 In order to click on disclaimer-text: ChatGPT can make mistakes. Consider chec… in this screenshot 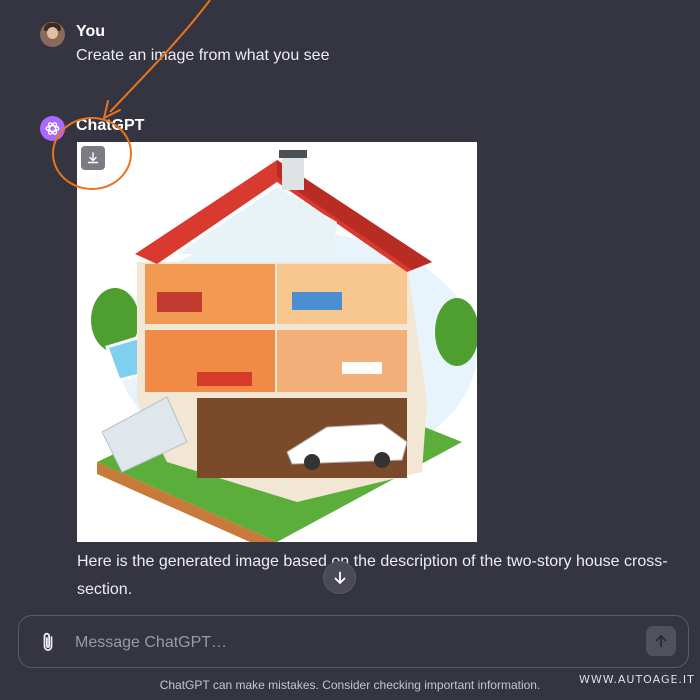, I will do `click(350, 685)`.